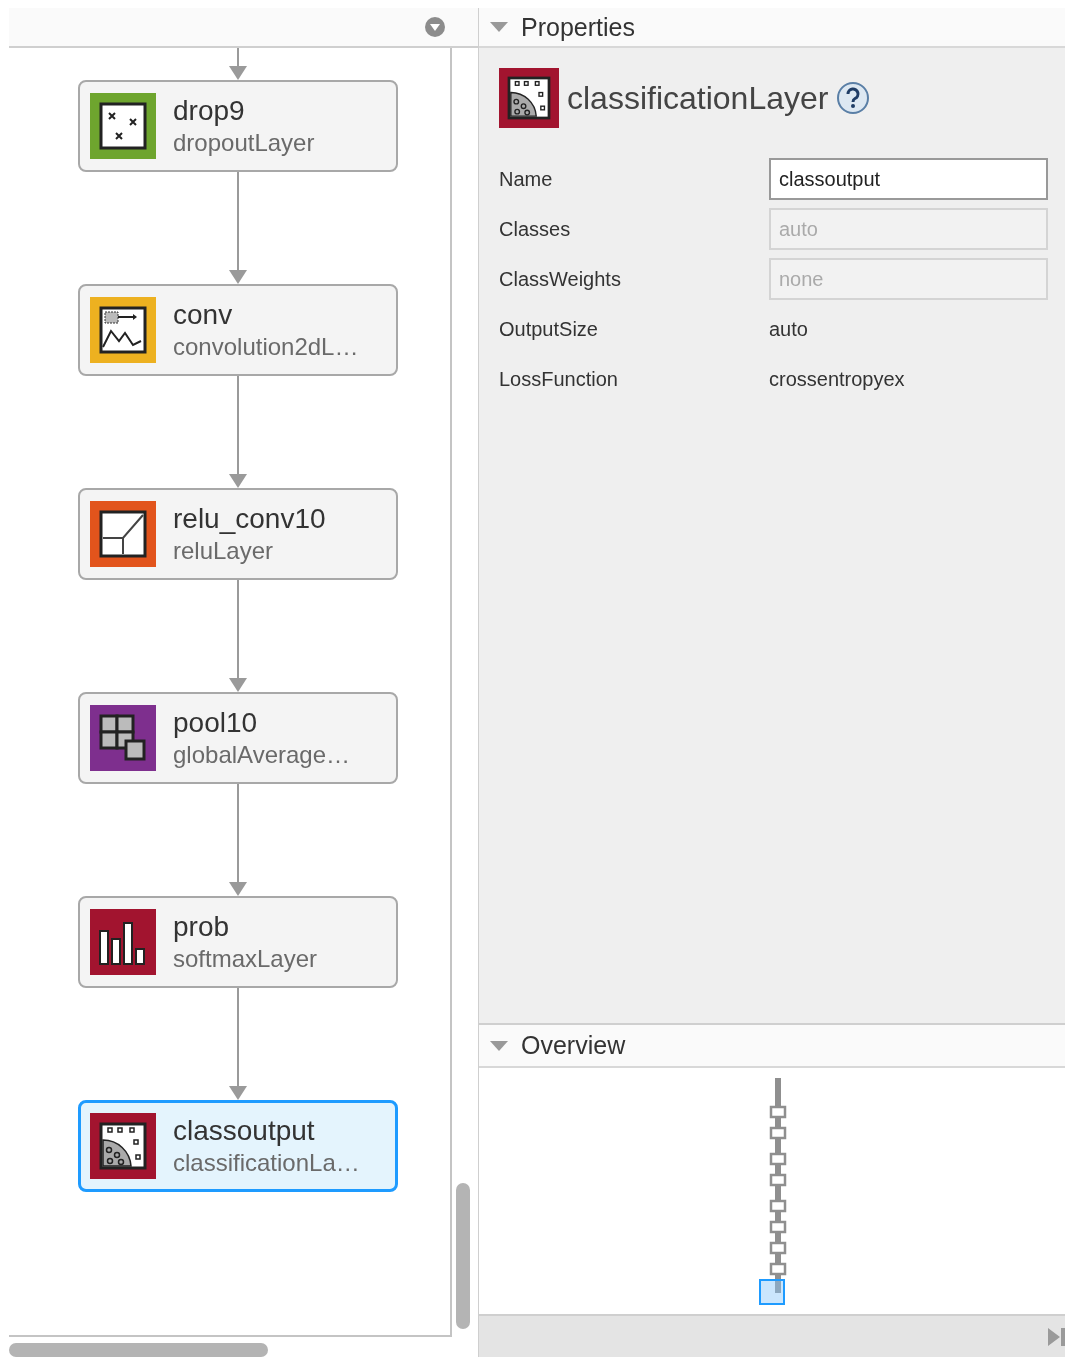 The image size is (1065, 1357). What do you see at coordinates (209, 111) in the screenshot?
I see `layer-name: drop9` at bounding box center [209, 111].